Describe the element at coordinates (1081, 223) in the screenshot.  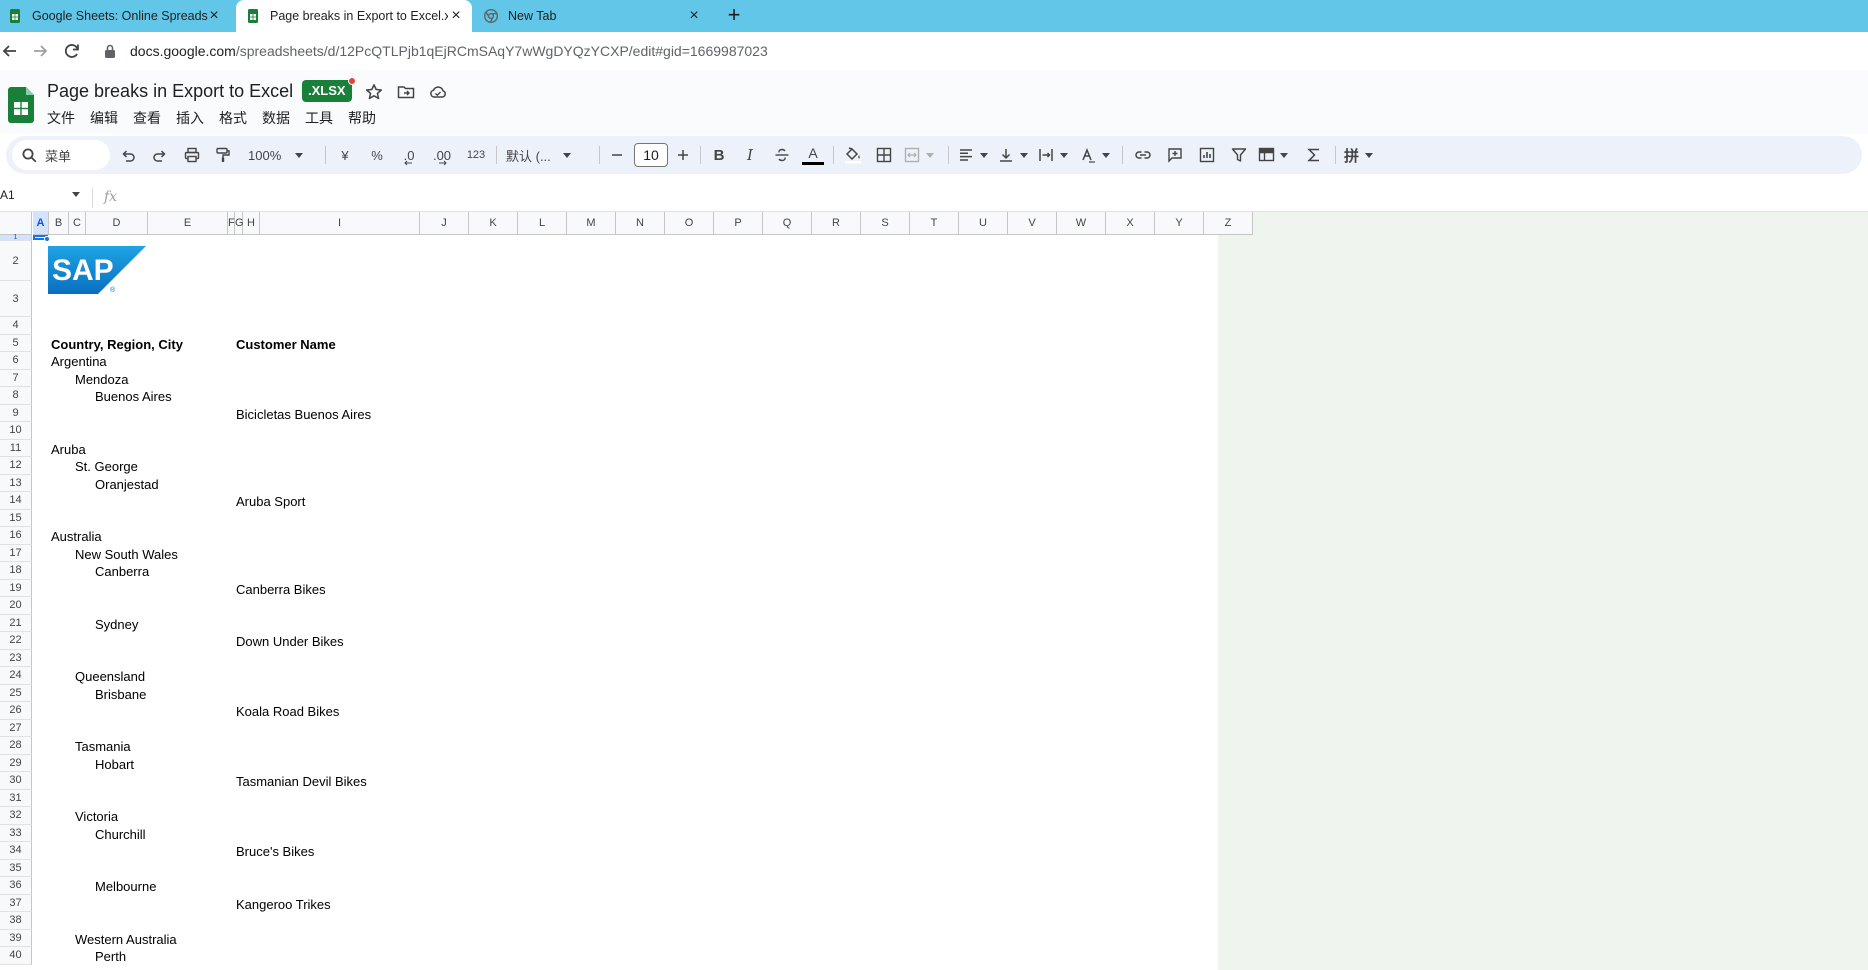
I see `column-header-w: W` at that location.